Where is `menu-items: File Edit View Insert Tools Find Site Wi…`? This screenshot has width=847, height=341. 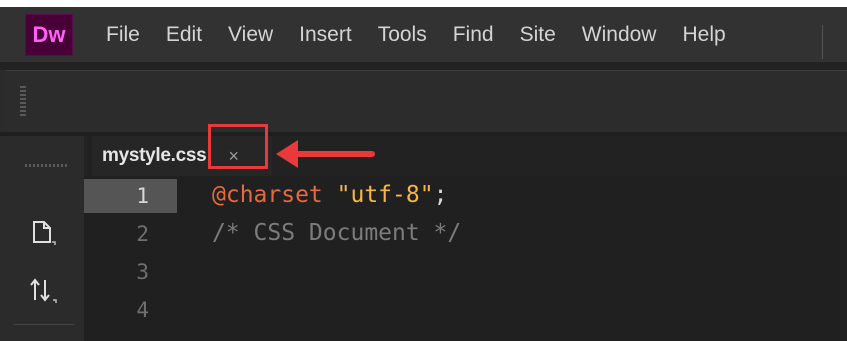 menu-items: File Edit View Insert Tools Find Site Wi… is located at coordinates (416, 34).